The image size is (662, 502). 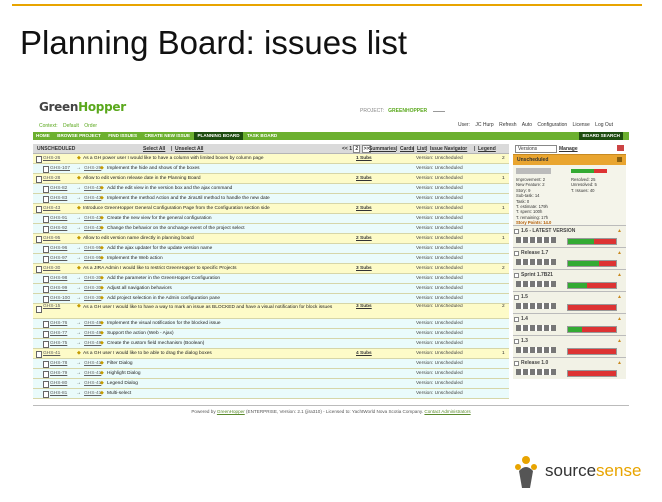 I want to click on version-box: 1.4 ▲, so click(x=569, y=324).